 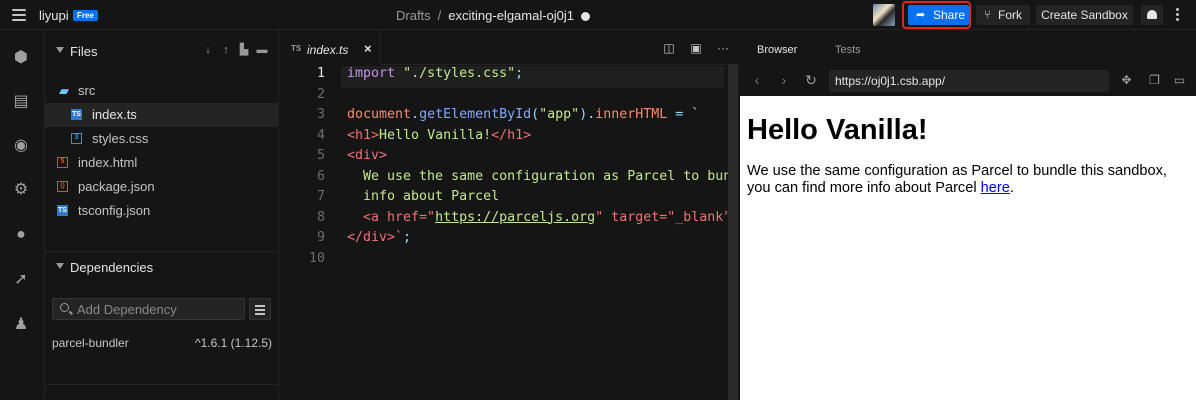 What do you see at coordinates (21, 190) in the screenshot?
I see `gear-icon: ⚙` at bounding box center [21, 190].